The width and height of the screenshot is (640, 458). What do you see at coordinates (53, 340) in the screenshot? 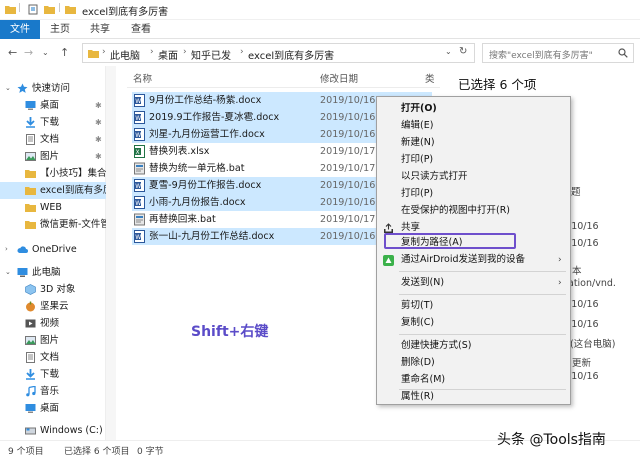
I see `nav-pc-pictures: 图片` at bounding box center [53, 340].